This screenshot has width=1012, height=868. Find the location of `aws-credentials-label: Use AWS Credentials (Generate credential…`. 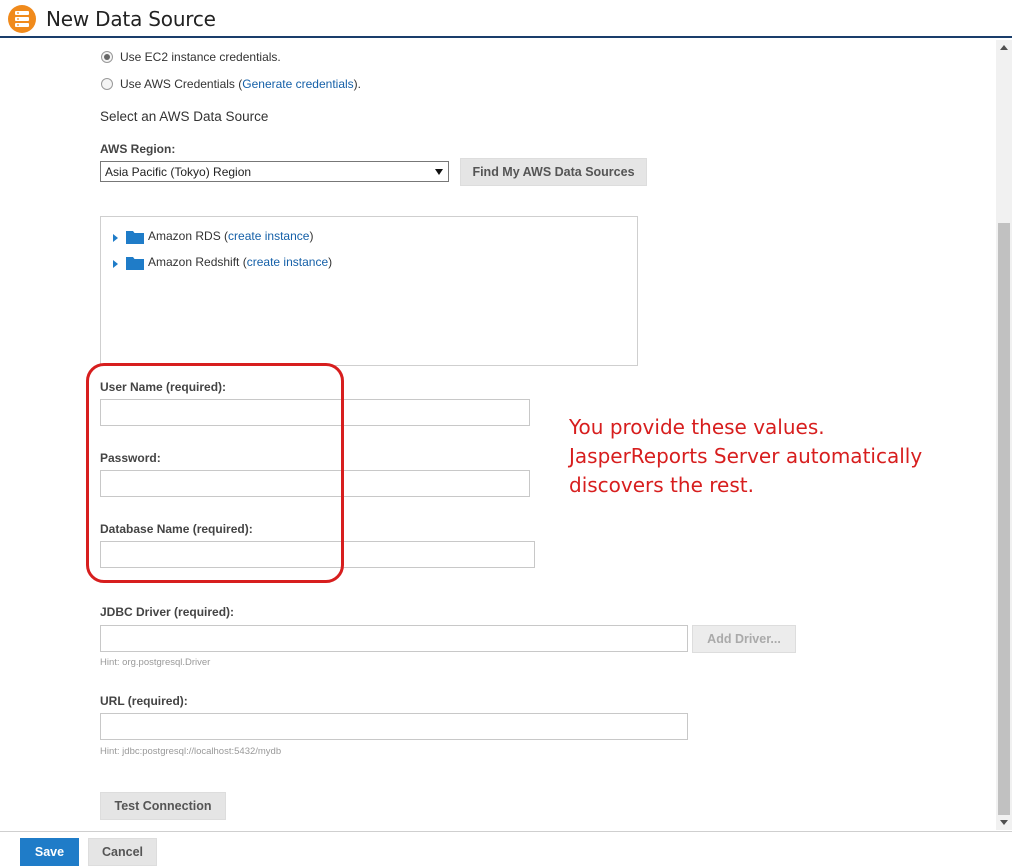

aws-credentials-label: Use AWS Credentials (Generate credential… is located at coordinates (240, 84).